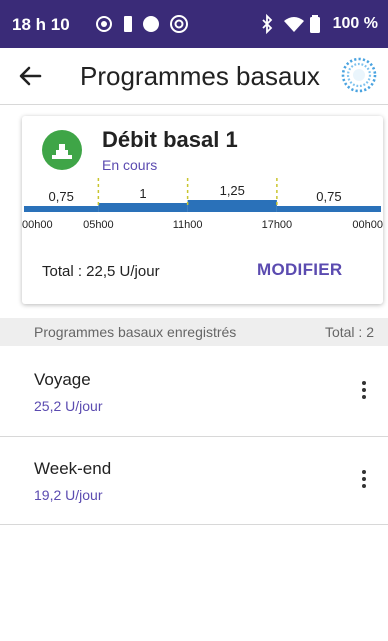  What do you see at coordinates (130, 165) in the screenshot?
I see `program-status: En cours` at bounding box center [130, 165].